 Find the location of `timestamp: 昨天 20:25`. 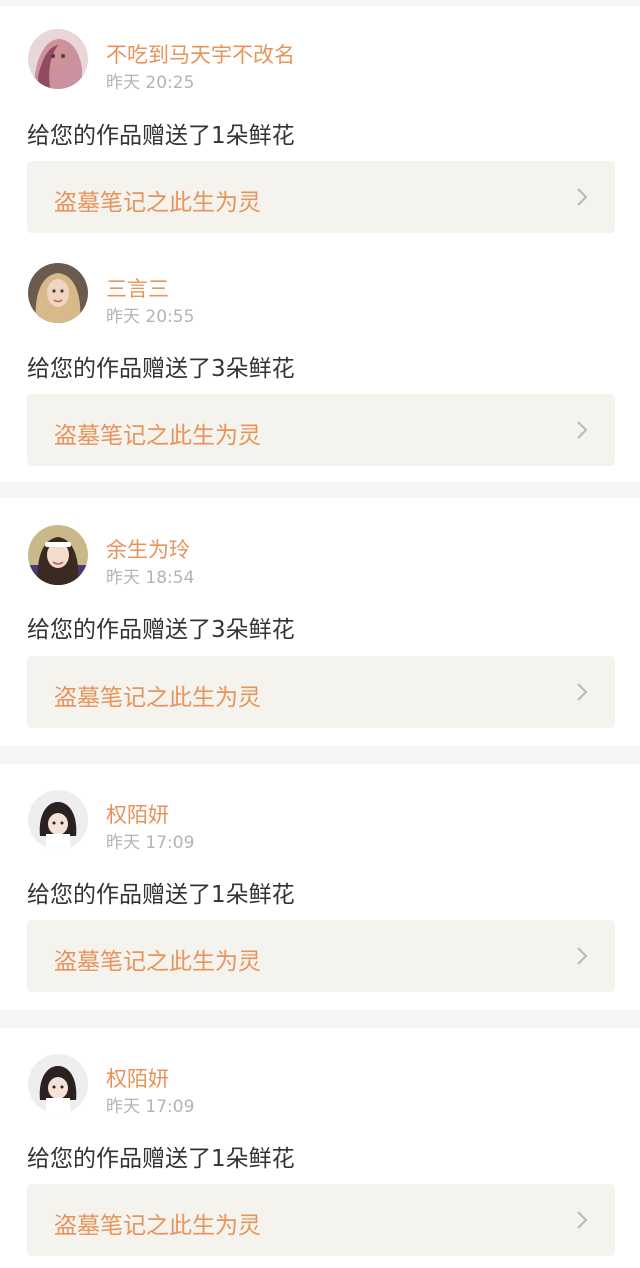

timestamp: 昨天 20:25 is located at coordinates (150, 83).